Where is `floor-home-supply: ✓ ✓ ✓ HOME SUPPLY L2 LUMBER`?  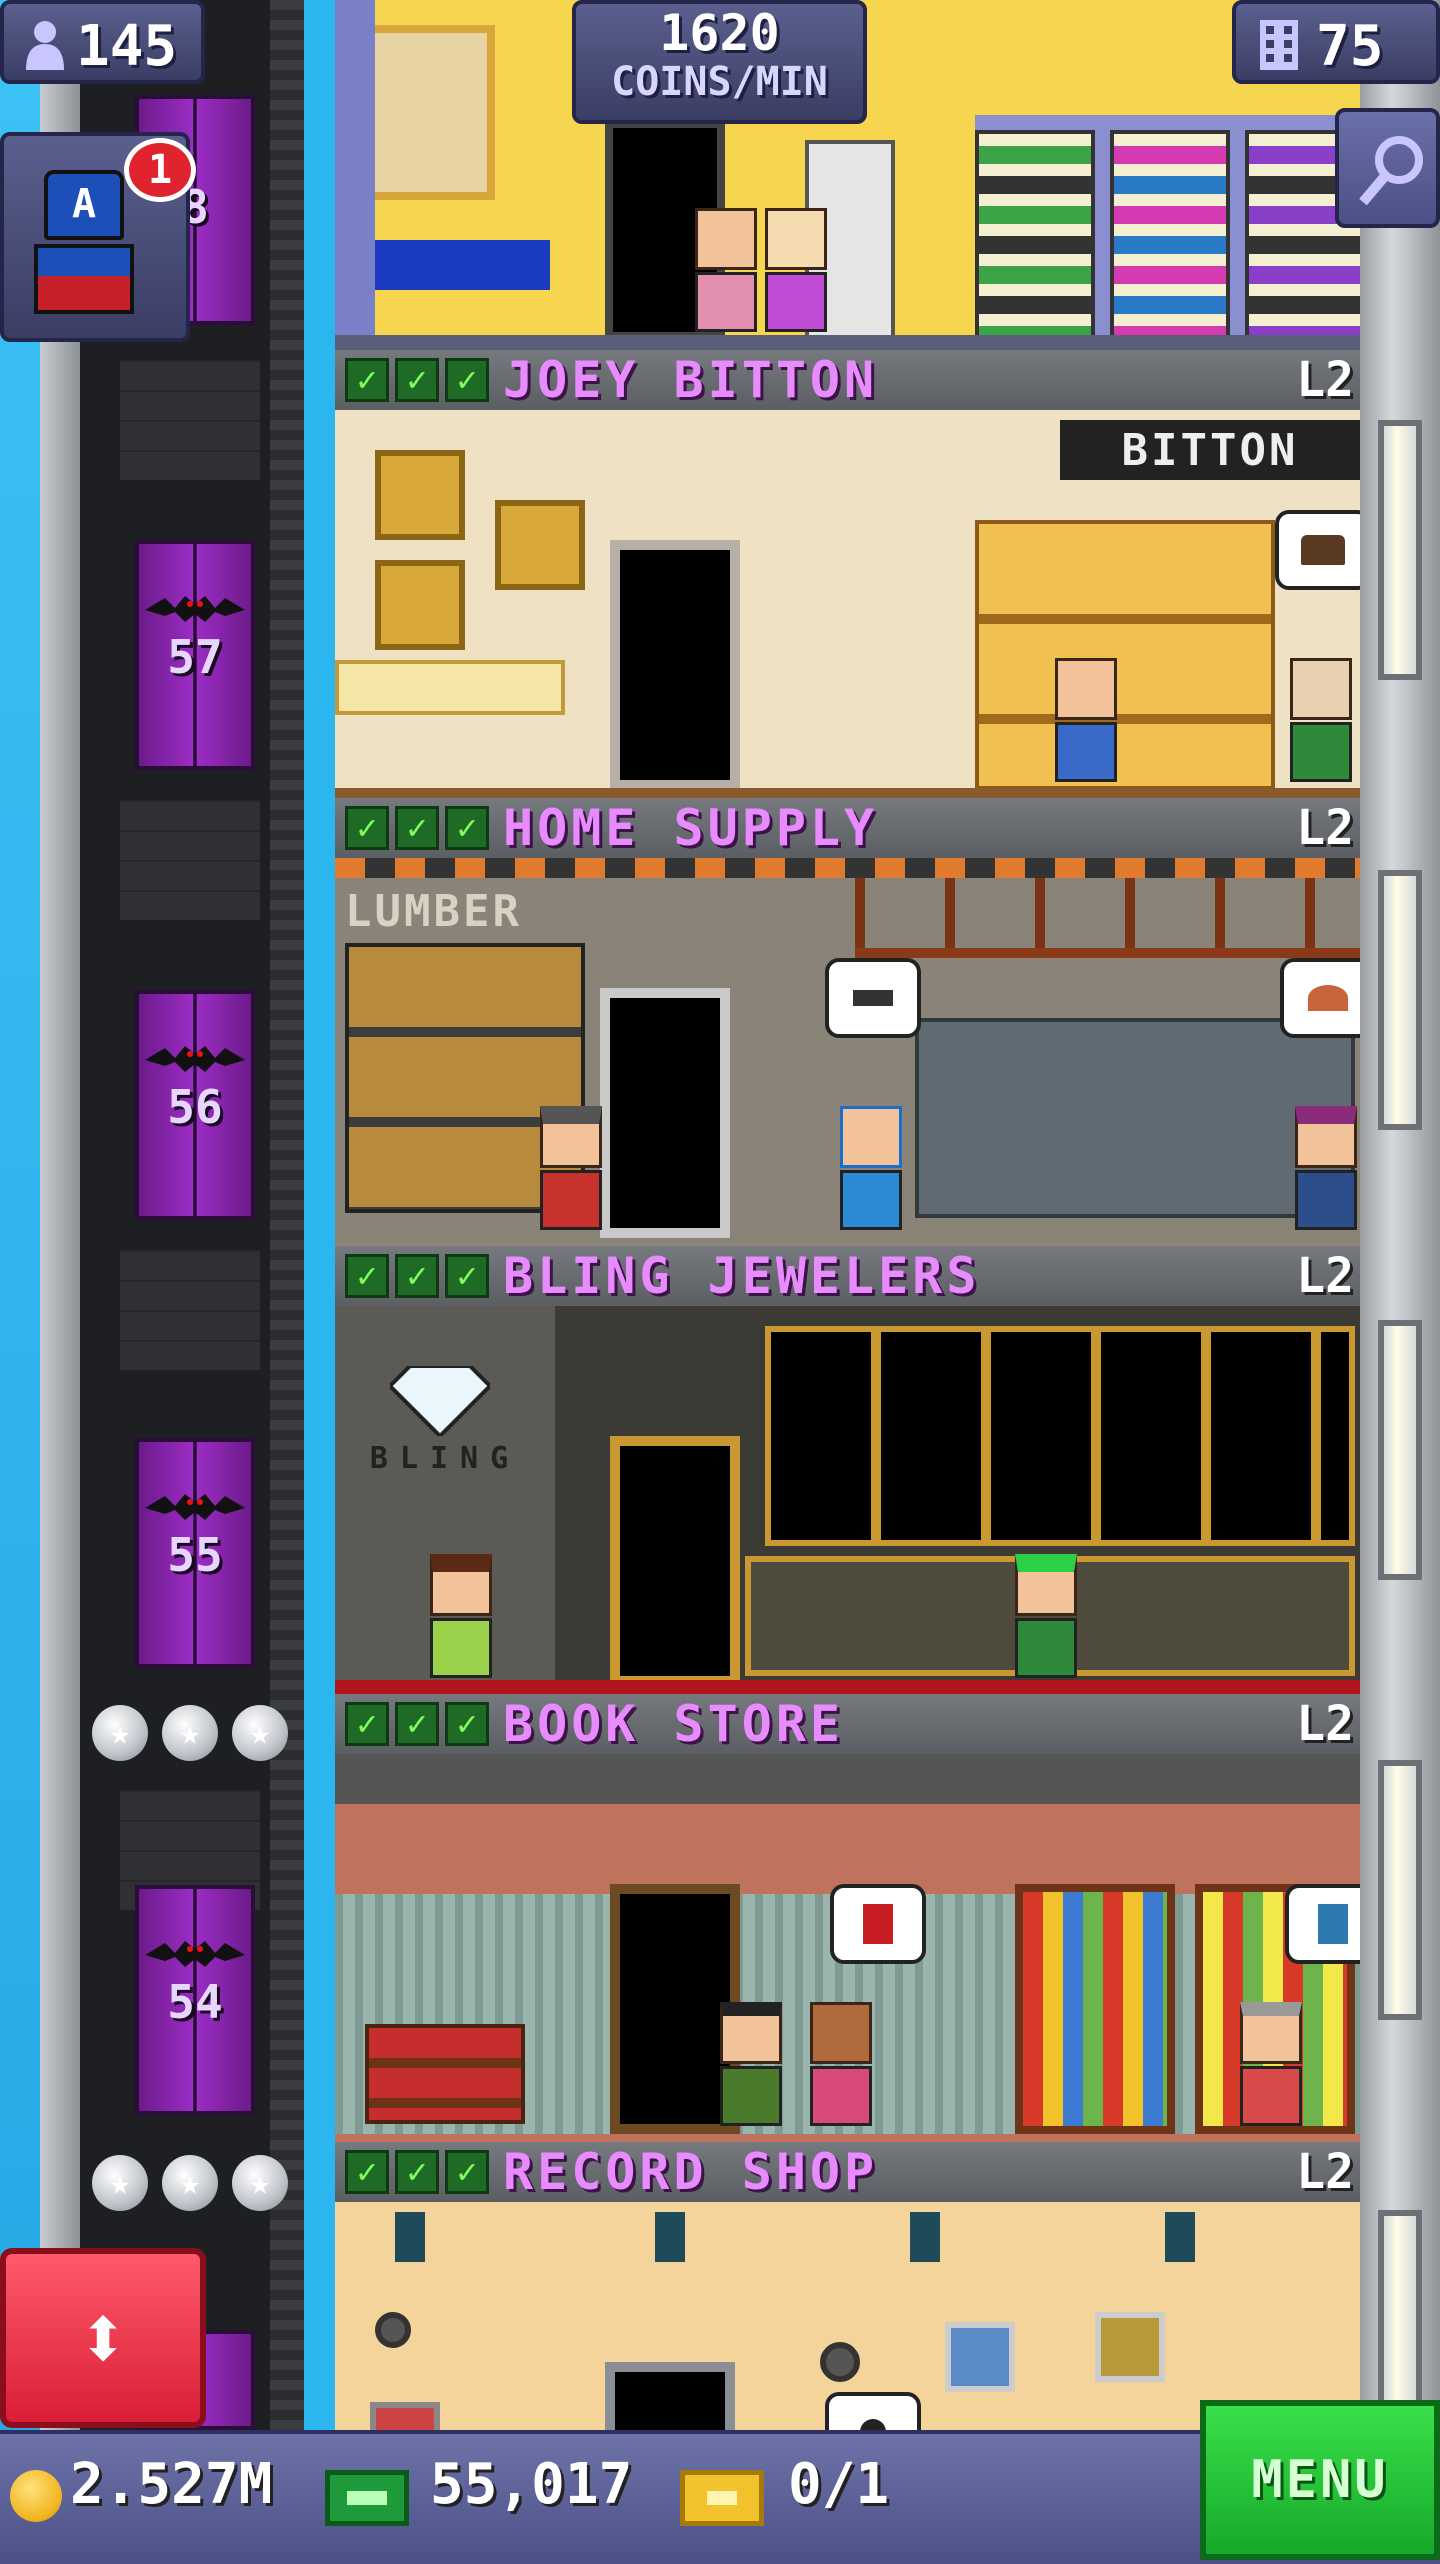 floor-home-supply: ✓ ✓ ✓ HOME SUPPLY L2 LUMBER is located at coordinates (847, 1022).